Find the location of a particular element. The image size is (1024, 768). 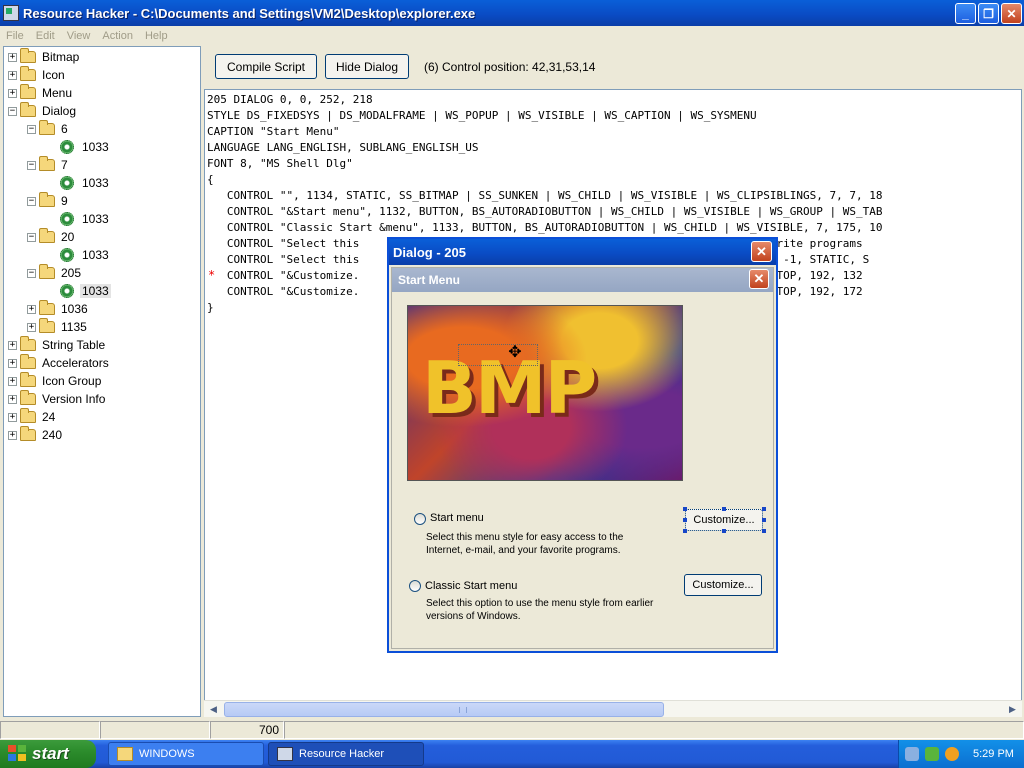

tree-node: − Dialog is located at coordinates (43, 111).